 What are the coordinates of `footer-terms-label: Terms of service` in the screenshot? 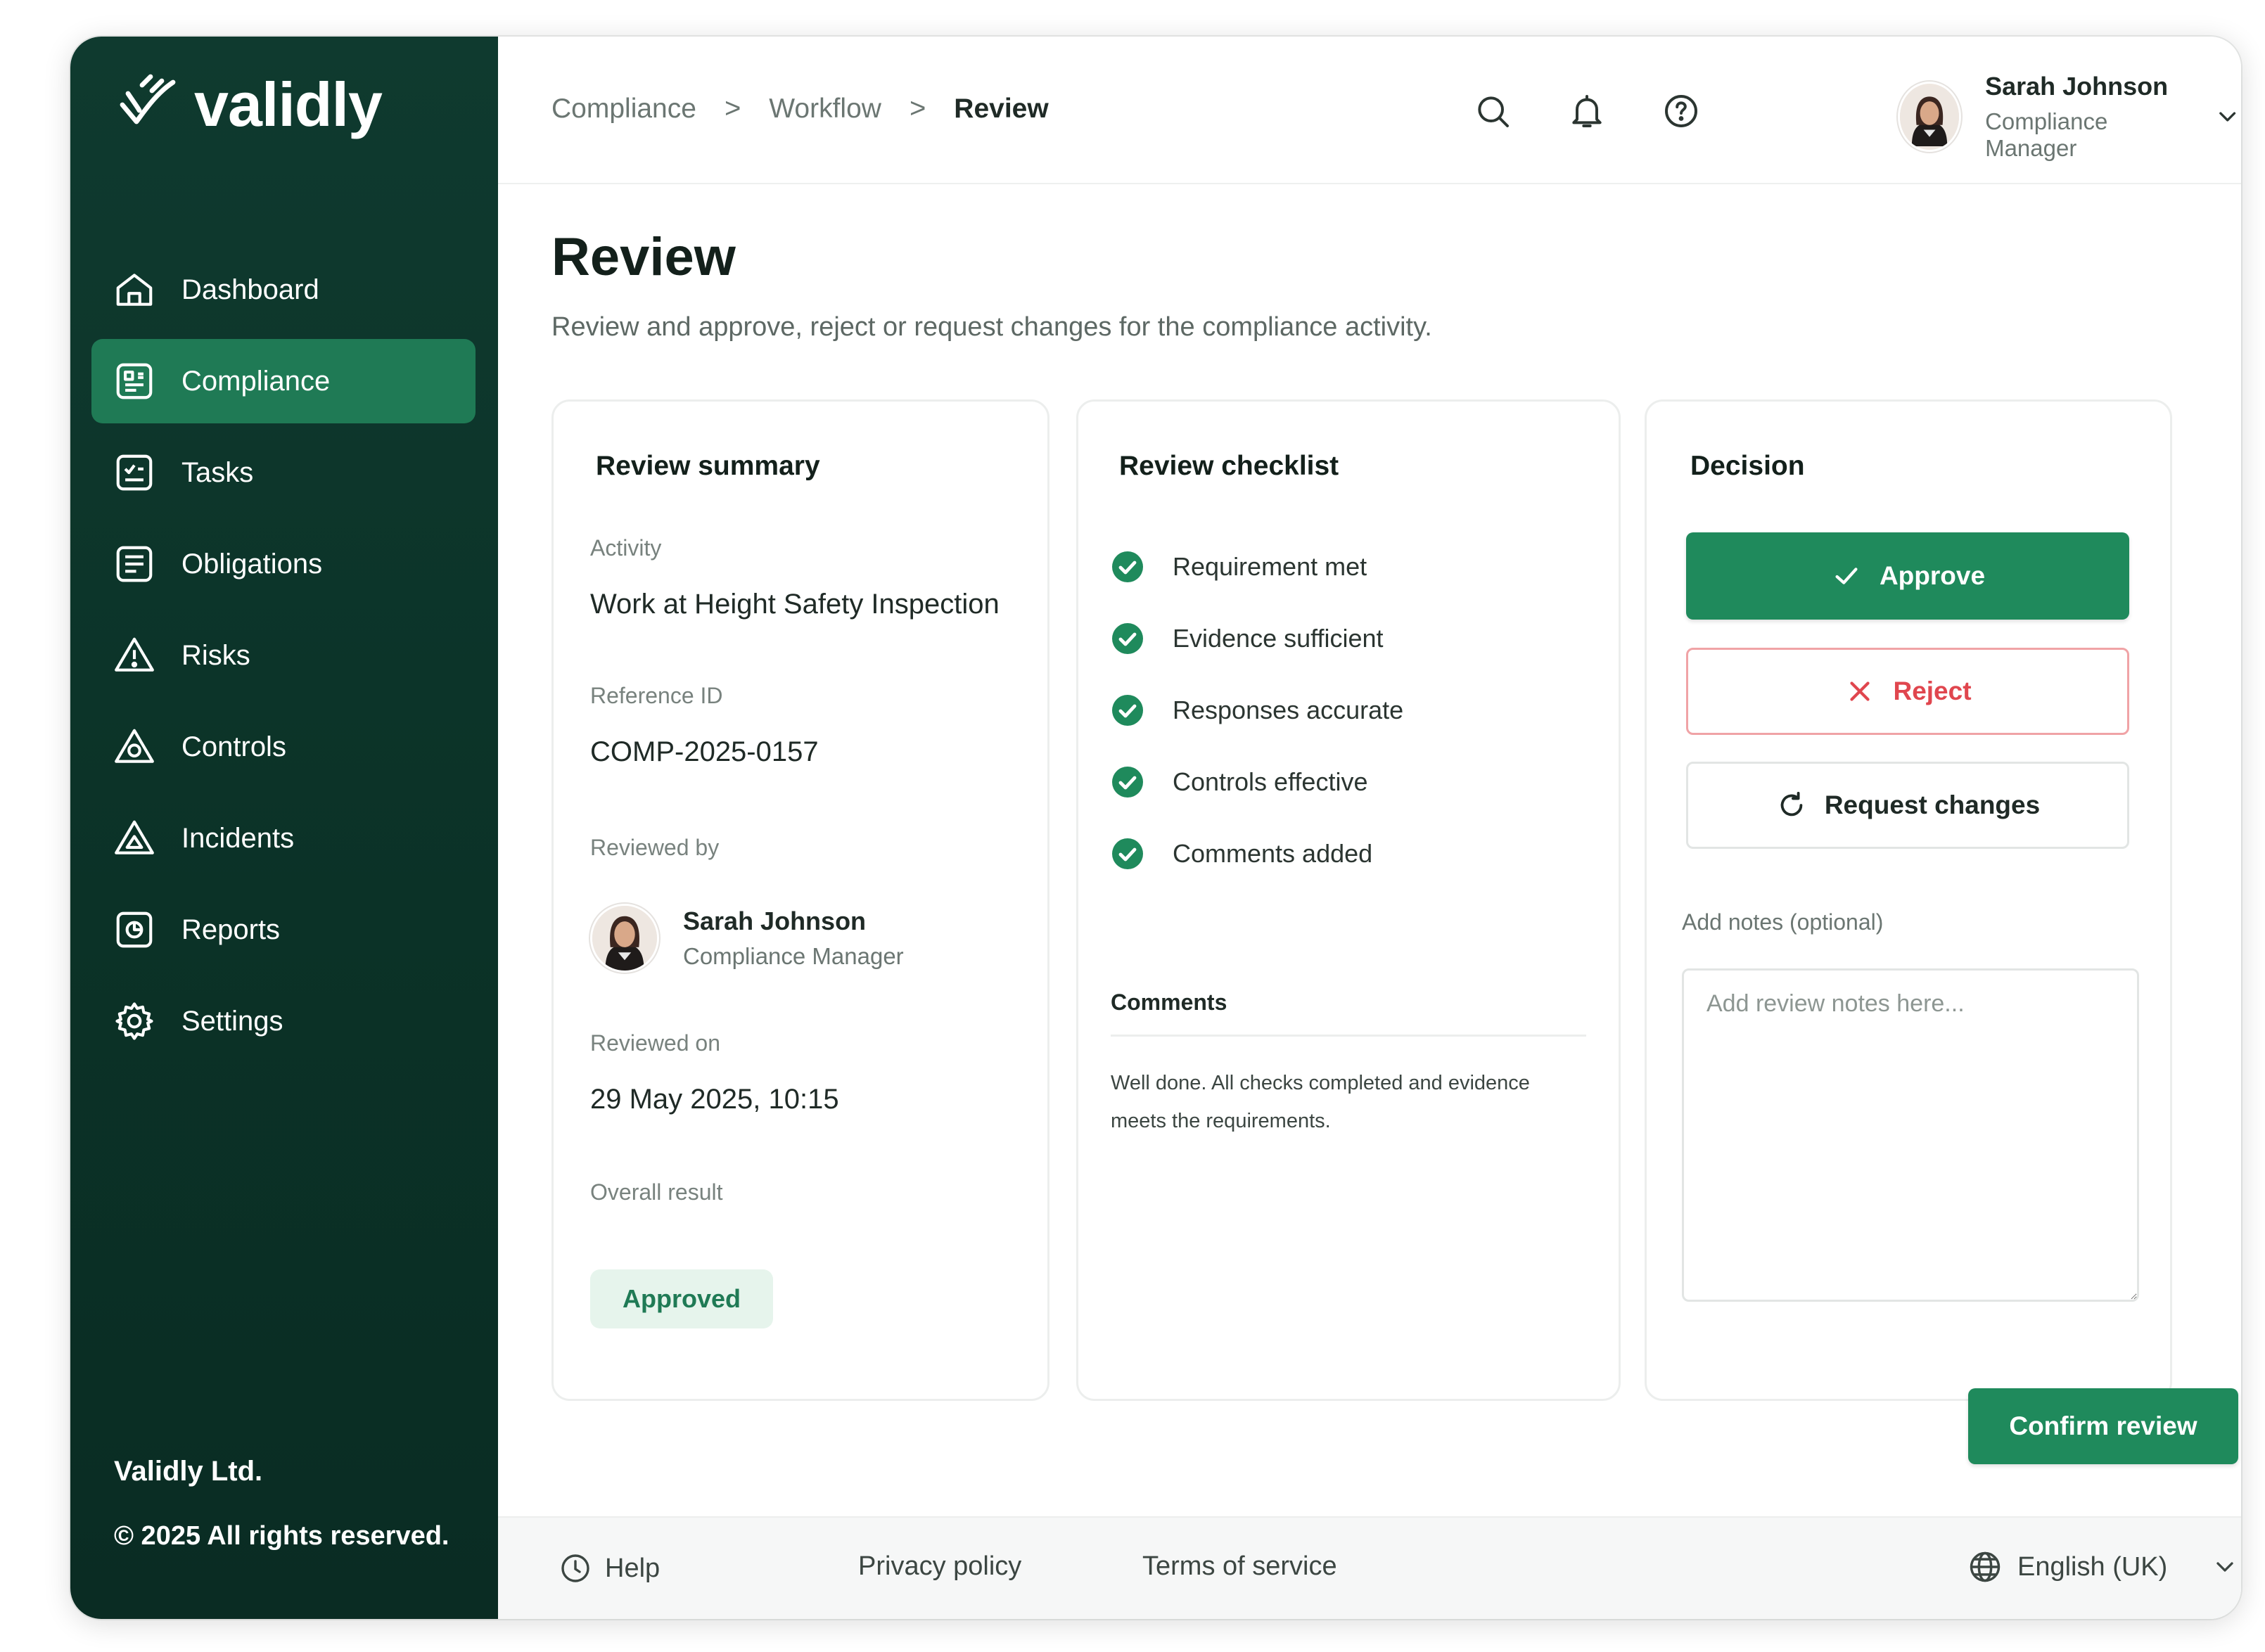 It's located at (1239, 1566).